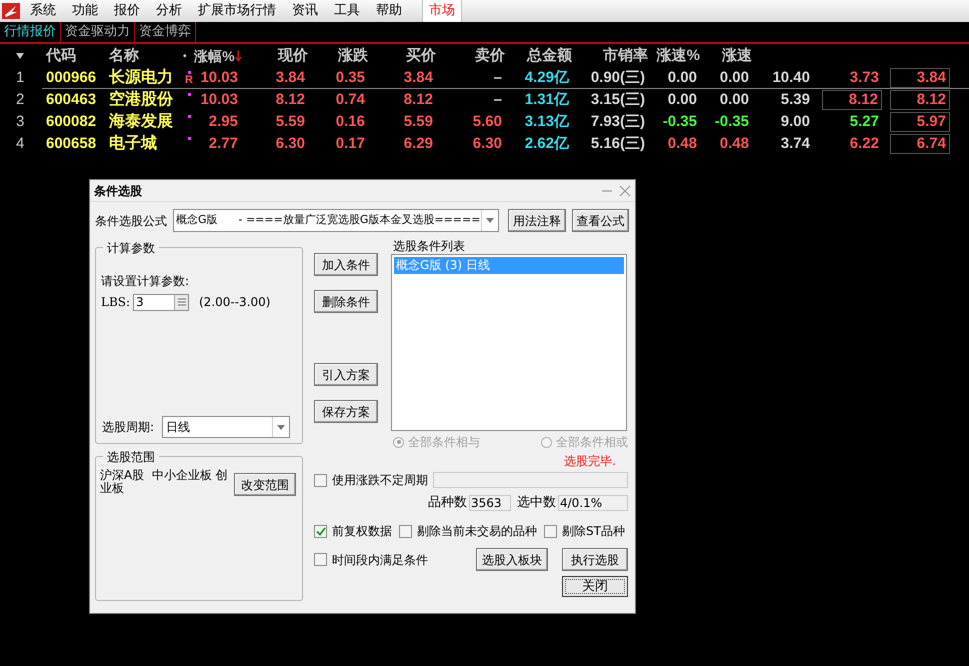 This screenshot has height=666, width=969. What do you see at coordinates (71, 122) in the screenshot?
I see `stock-code: 600082` at bounding box center [71, 122].